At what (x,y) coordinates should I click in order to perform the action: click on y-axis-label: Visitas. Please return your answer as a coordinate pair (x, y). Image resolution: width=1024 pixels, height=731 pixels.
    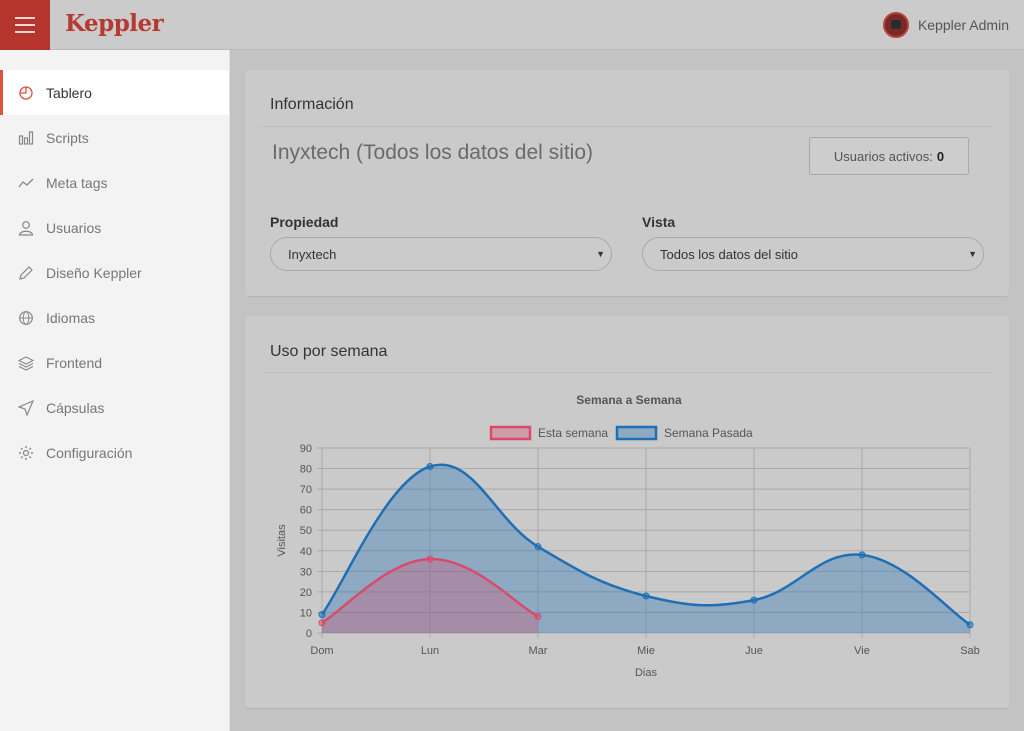
    Looking at the image, I should click on (282, 540).